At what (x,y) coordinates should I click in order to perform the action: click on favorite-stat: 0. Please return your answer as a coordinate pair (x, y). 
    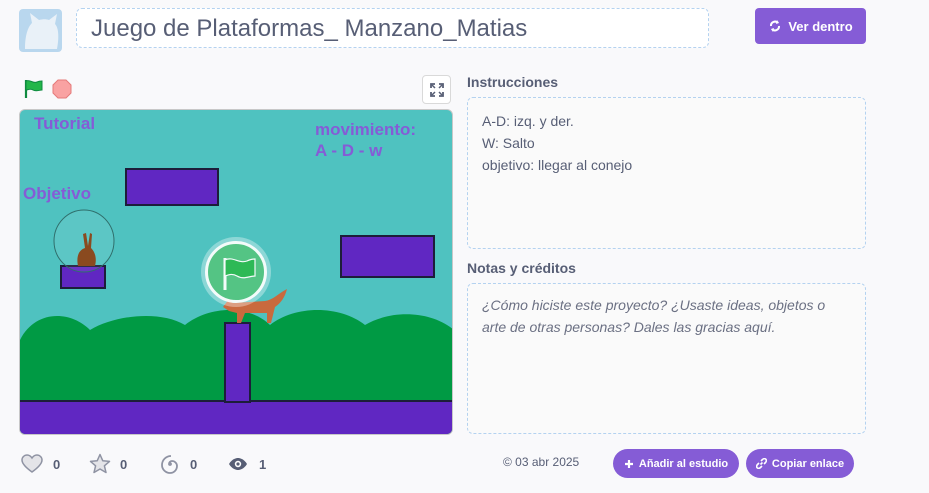
    Looking at the image, I should click on (108, 464).